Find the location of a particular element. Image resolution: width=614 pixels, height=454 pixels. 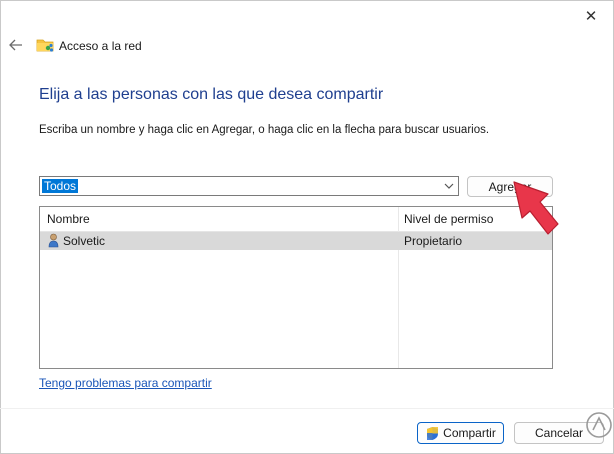

folder-network-icon is located at coordinates (45, 45).